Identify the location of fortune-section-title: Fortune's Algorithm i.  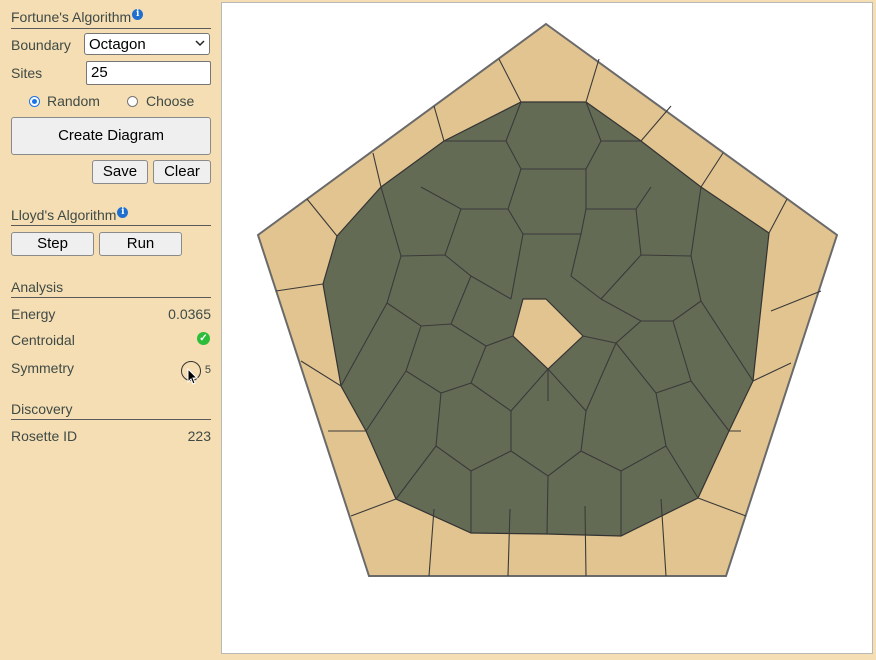
(77, 17).